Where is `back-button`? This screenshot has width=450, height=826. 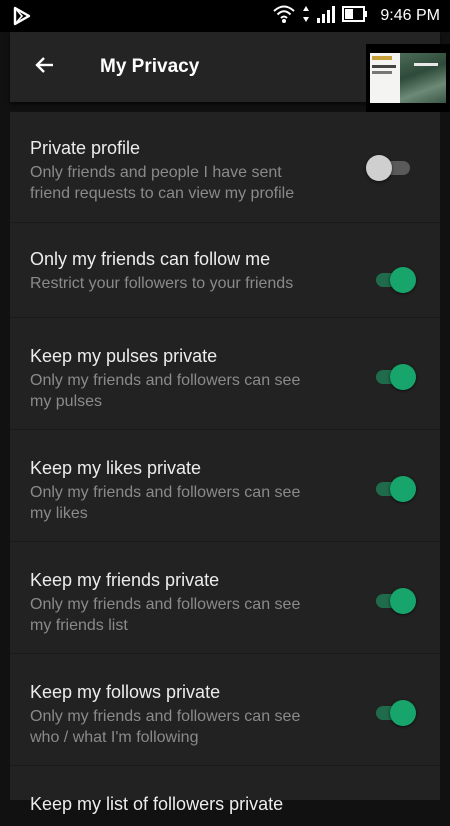 back-button is located at coordinates (45, 67).